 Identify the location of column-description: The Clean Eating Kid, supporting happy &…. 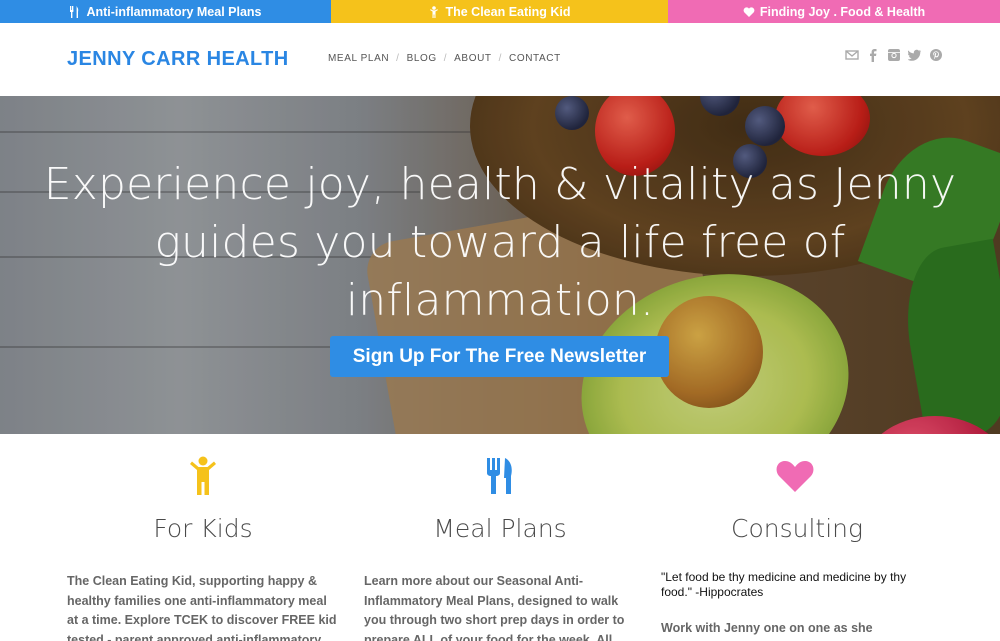
(202, 607).